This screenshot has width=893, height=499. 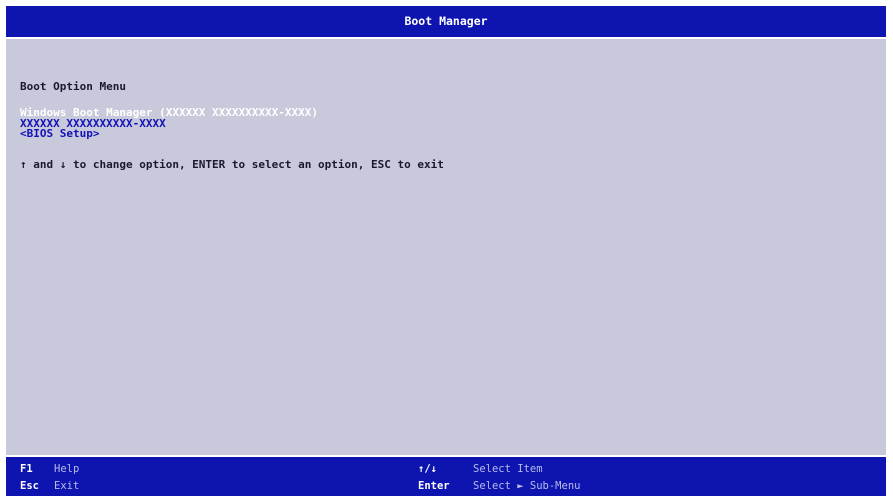 I want to click on footer-help: F1 Help, so click(x=49, y=469).